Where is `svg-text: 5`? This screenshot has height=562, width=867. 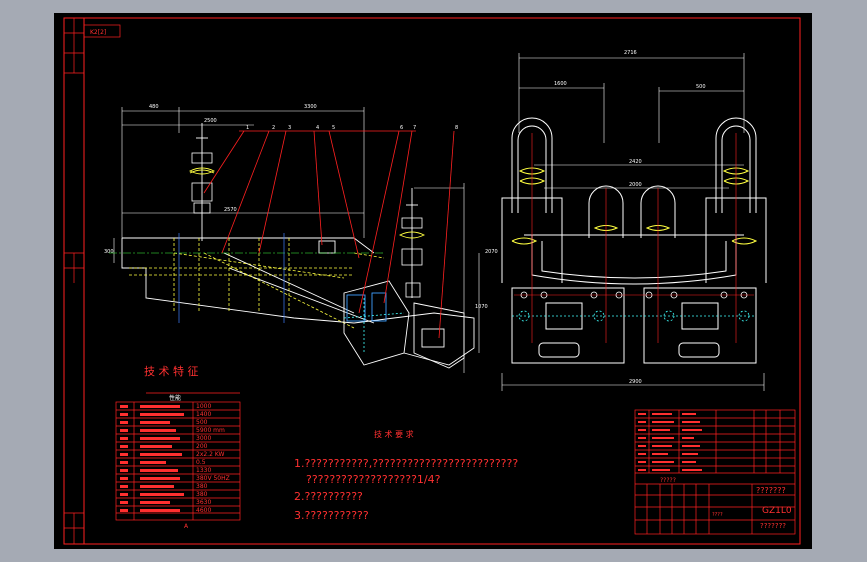
svg-text: 5 is located at coordinates (333, 128).